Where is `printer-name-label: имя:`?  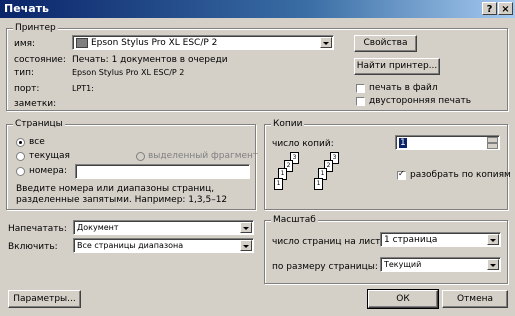 printer-name-label: имя: is located at coordinates (25, 44).